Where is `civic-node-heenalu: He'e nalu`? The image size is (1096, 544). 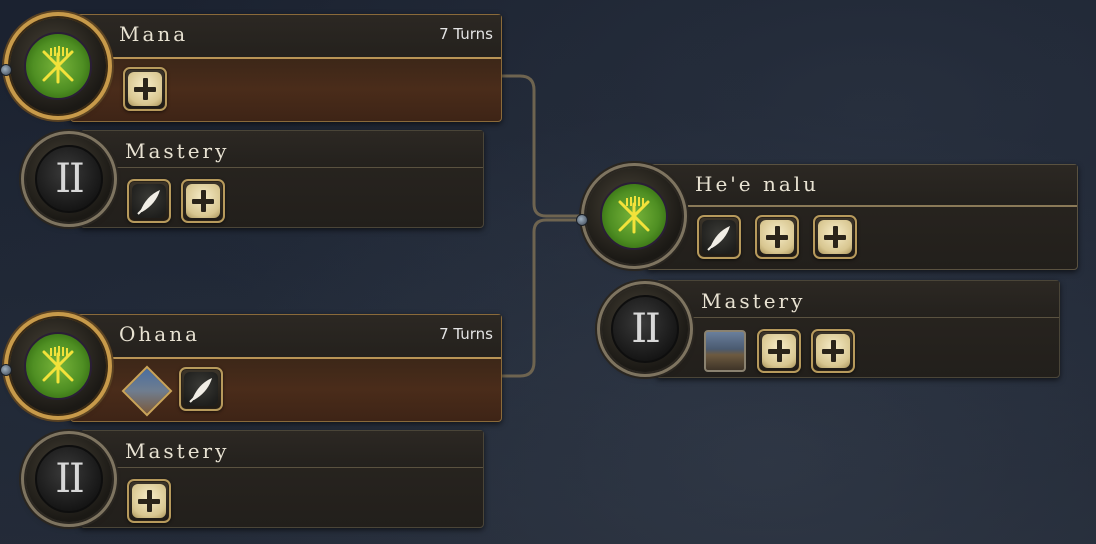 civic-node-heenalu: He'e nalu is located at coordinates (827, 217).